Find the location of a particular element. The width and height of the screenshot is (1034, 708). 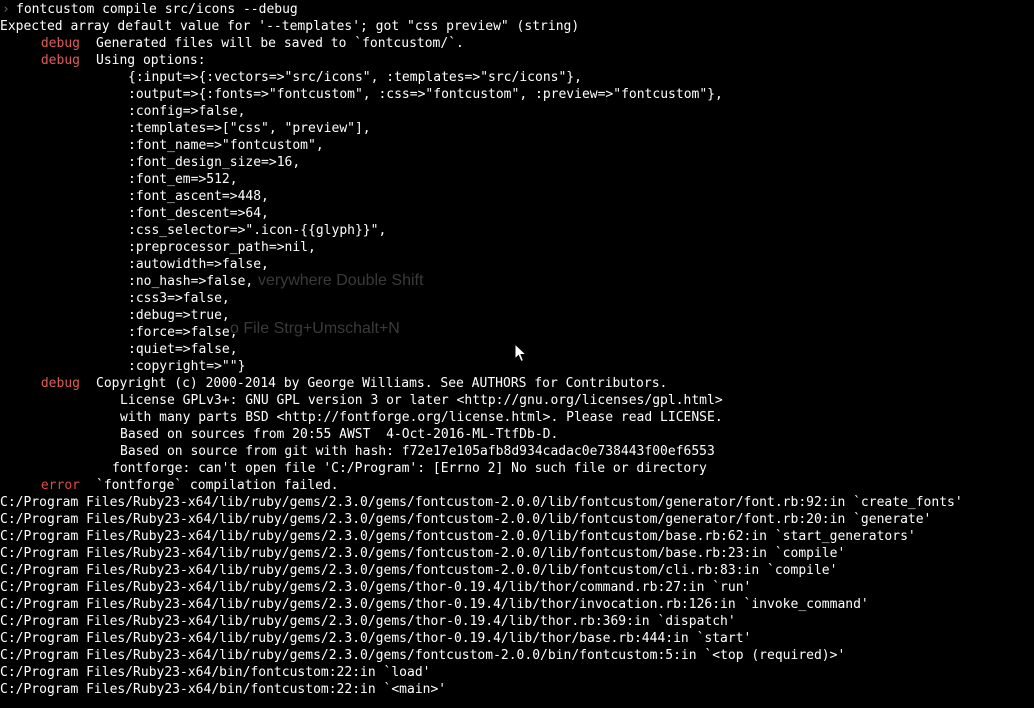

option-text: :font_design_size=>16, is located at coordinates (214, 162).